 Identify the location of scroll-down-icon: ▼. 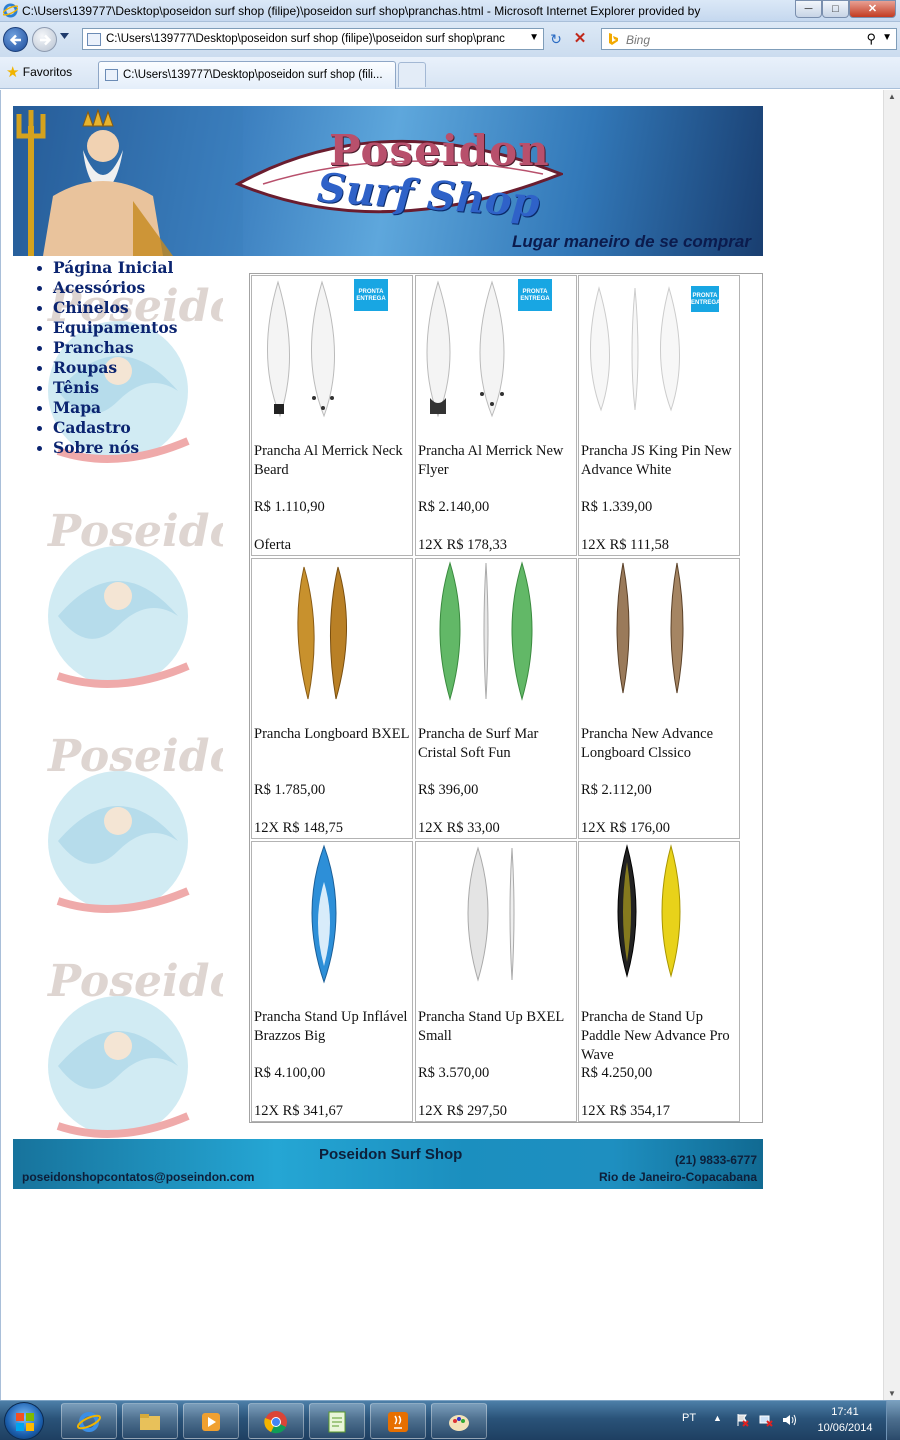
(892, 1393).